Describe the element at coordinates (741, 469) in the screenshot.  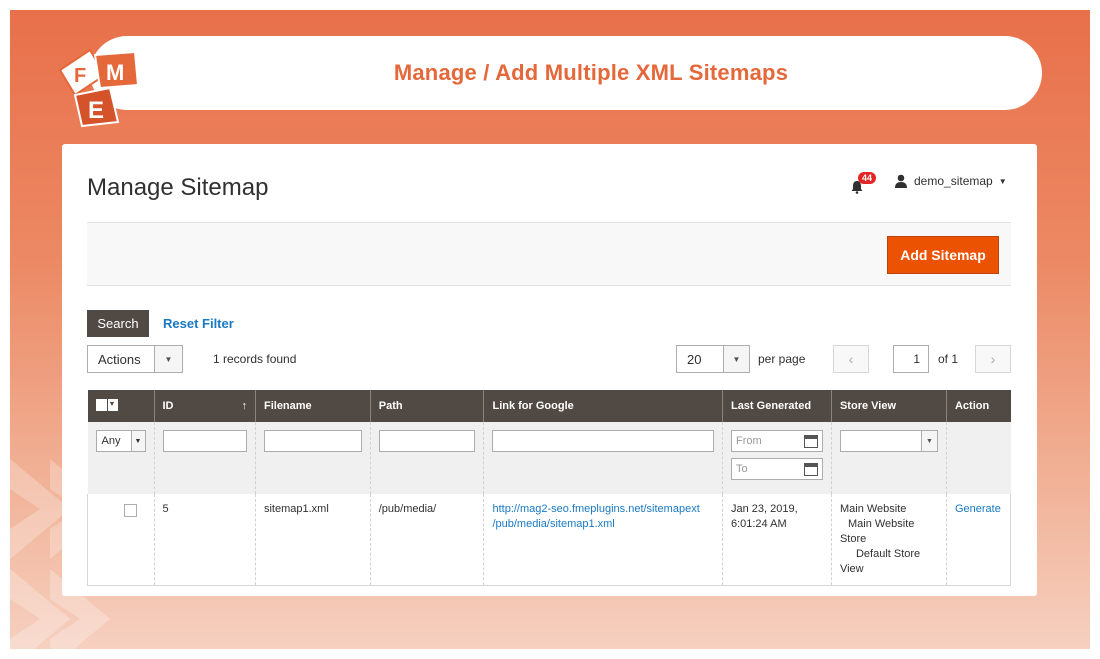
I see `to-date-placeholder: To` at that location.